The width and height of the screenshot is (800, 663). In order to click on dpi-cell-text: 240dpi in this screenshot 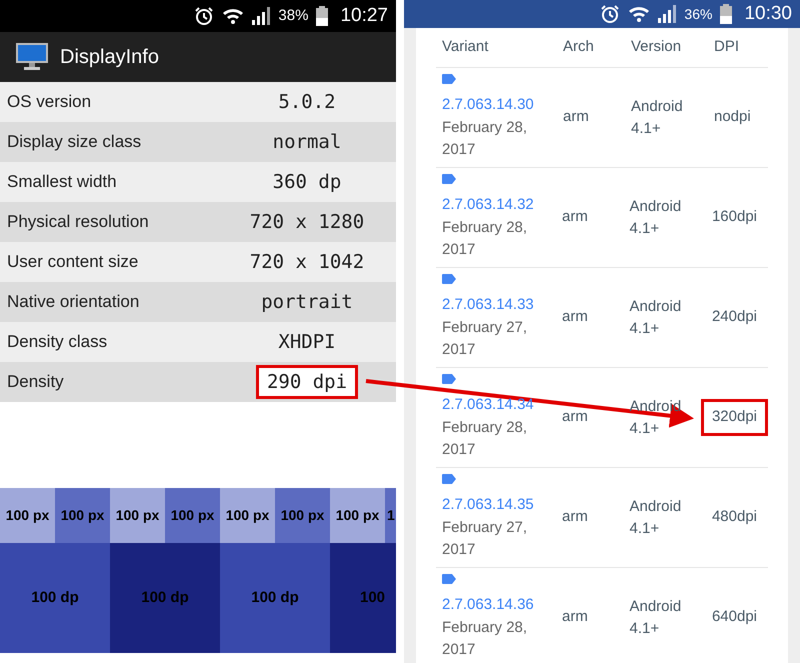, I will do `click(734, 317)`.